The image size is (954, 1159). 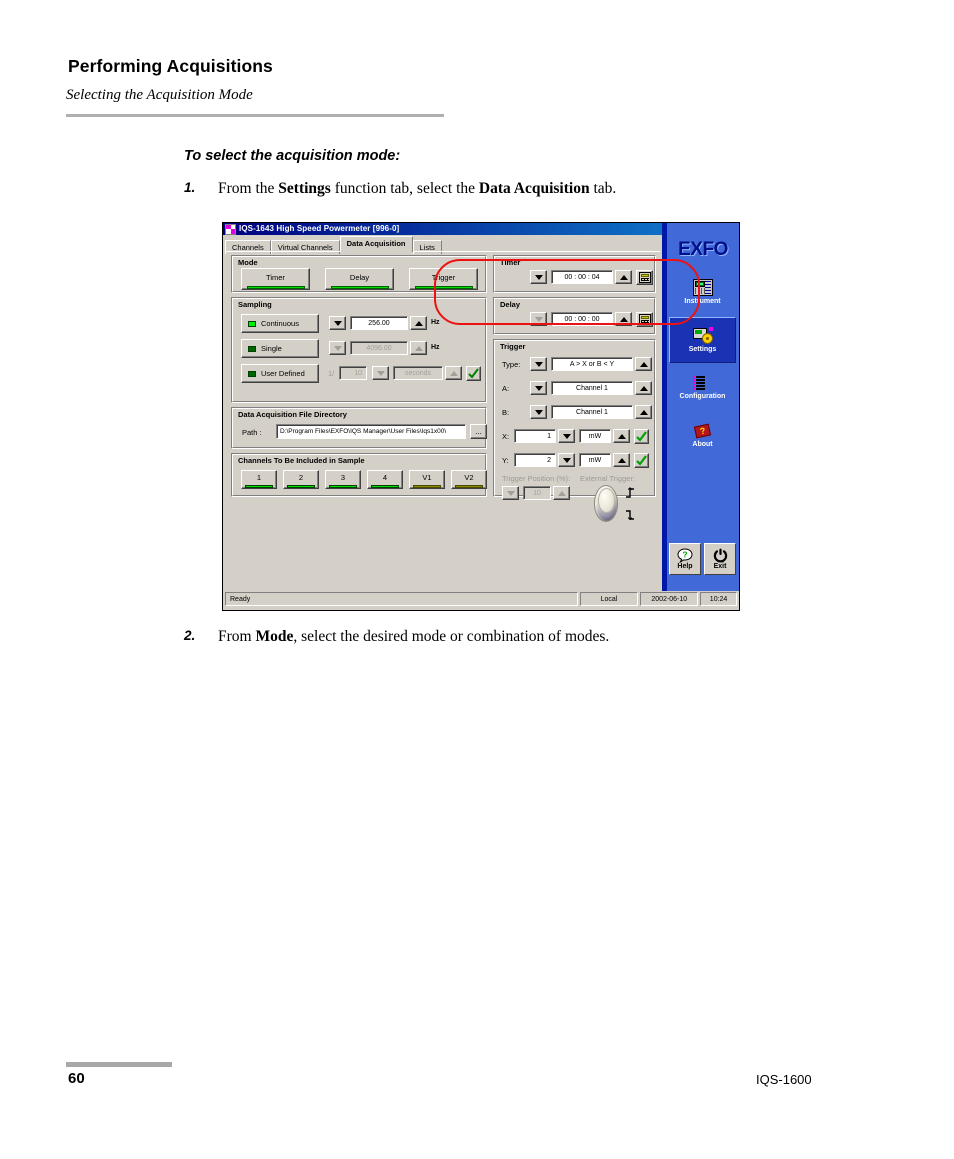 I want to click on status-message: Ready, so click(x=401, y=599).